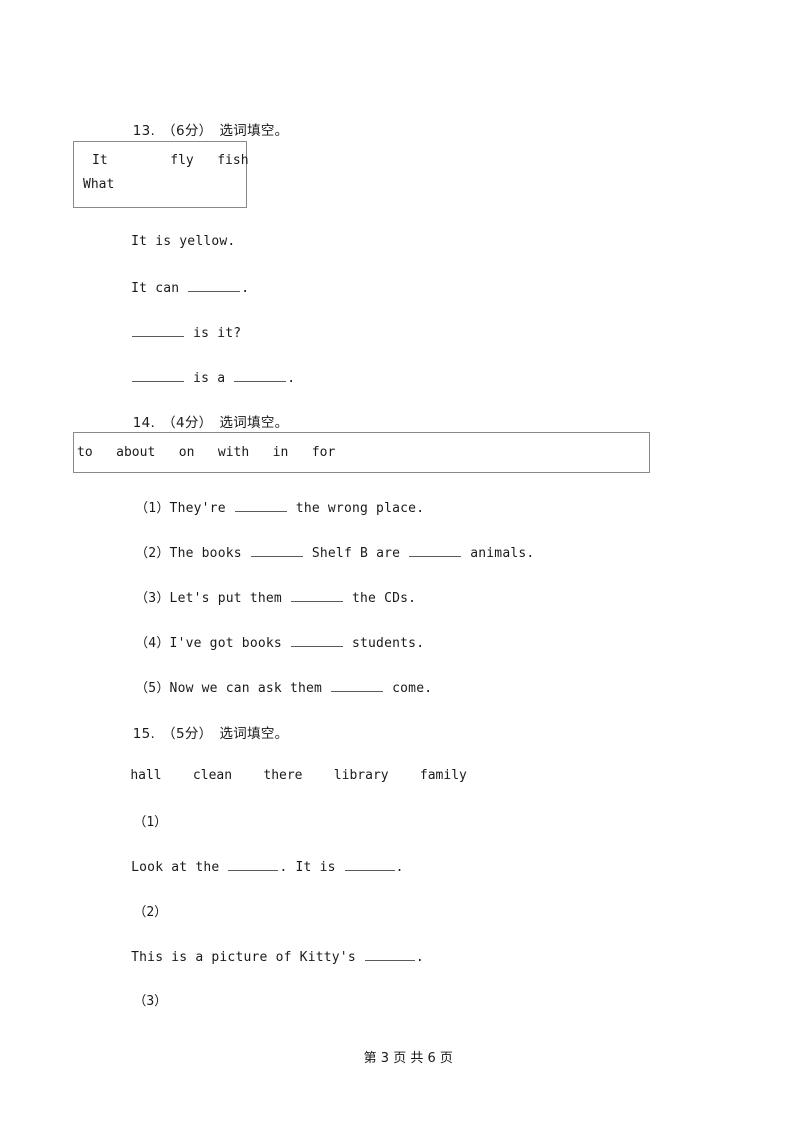  Describe the element at coordinates (209, 553) in the screenshot. I see `item-prefix: The books` at that location.